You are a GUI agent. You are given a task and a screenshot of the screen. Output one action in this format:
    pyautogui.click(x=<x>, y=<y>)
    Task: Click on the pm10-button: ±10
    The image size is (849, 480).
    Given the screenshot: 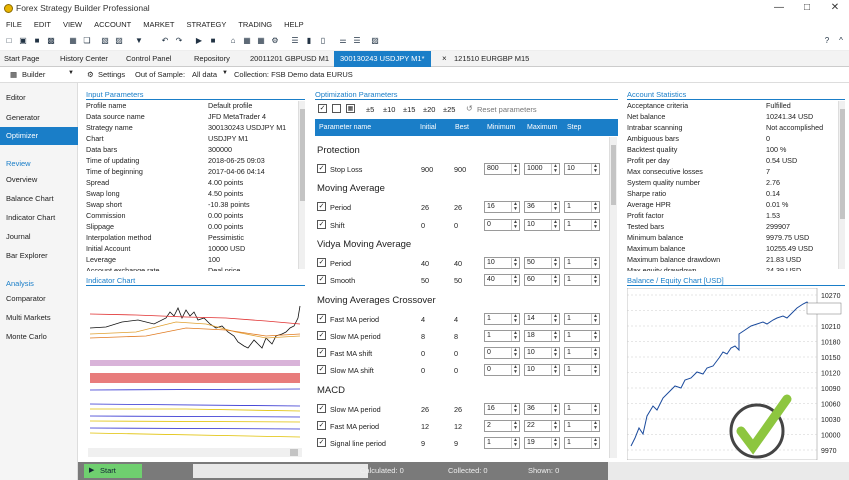 What is the action you would take?
    pyautogui.click(x=389, y=109)
    